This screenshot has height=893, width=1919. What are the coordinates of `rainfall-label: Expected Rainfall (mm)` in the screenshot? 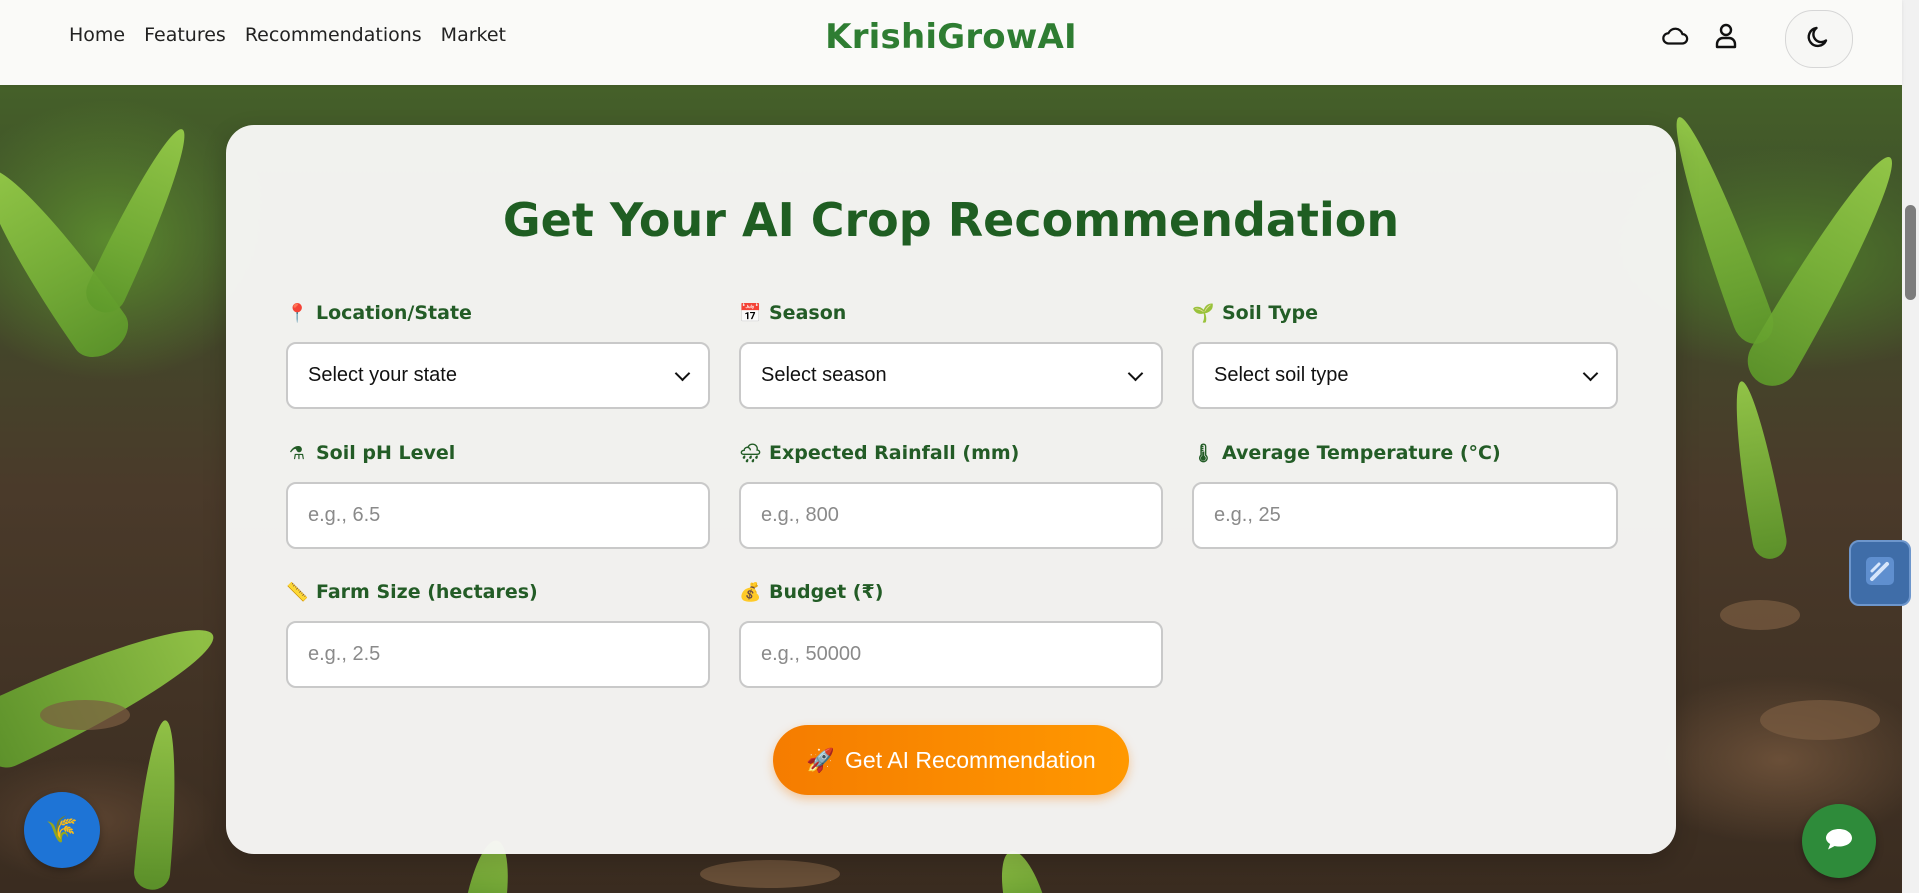 It's located at (894, 453).